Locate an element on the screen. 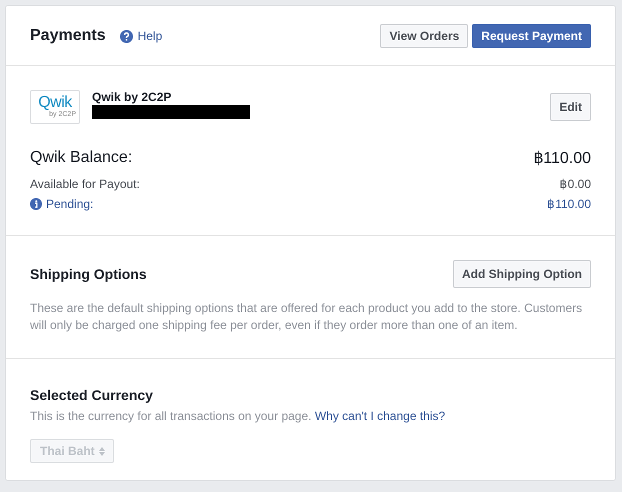  balance-amount: ฿110.00 is located at coordinates (562, 158).